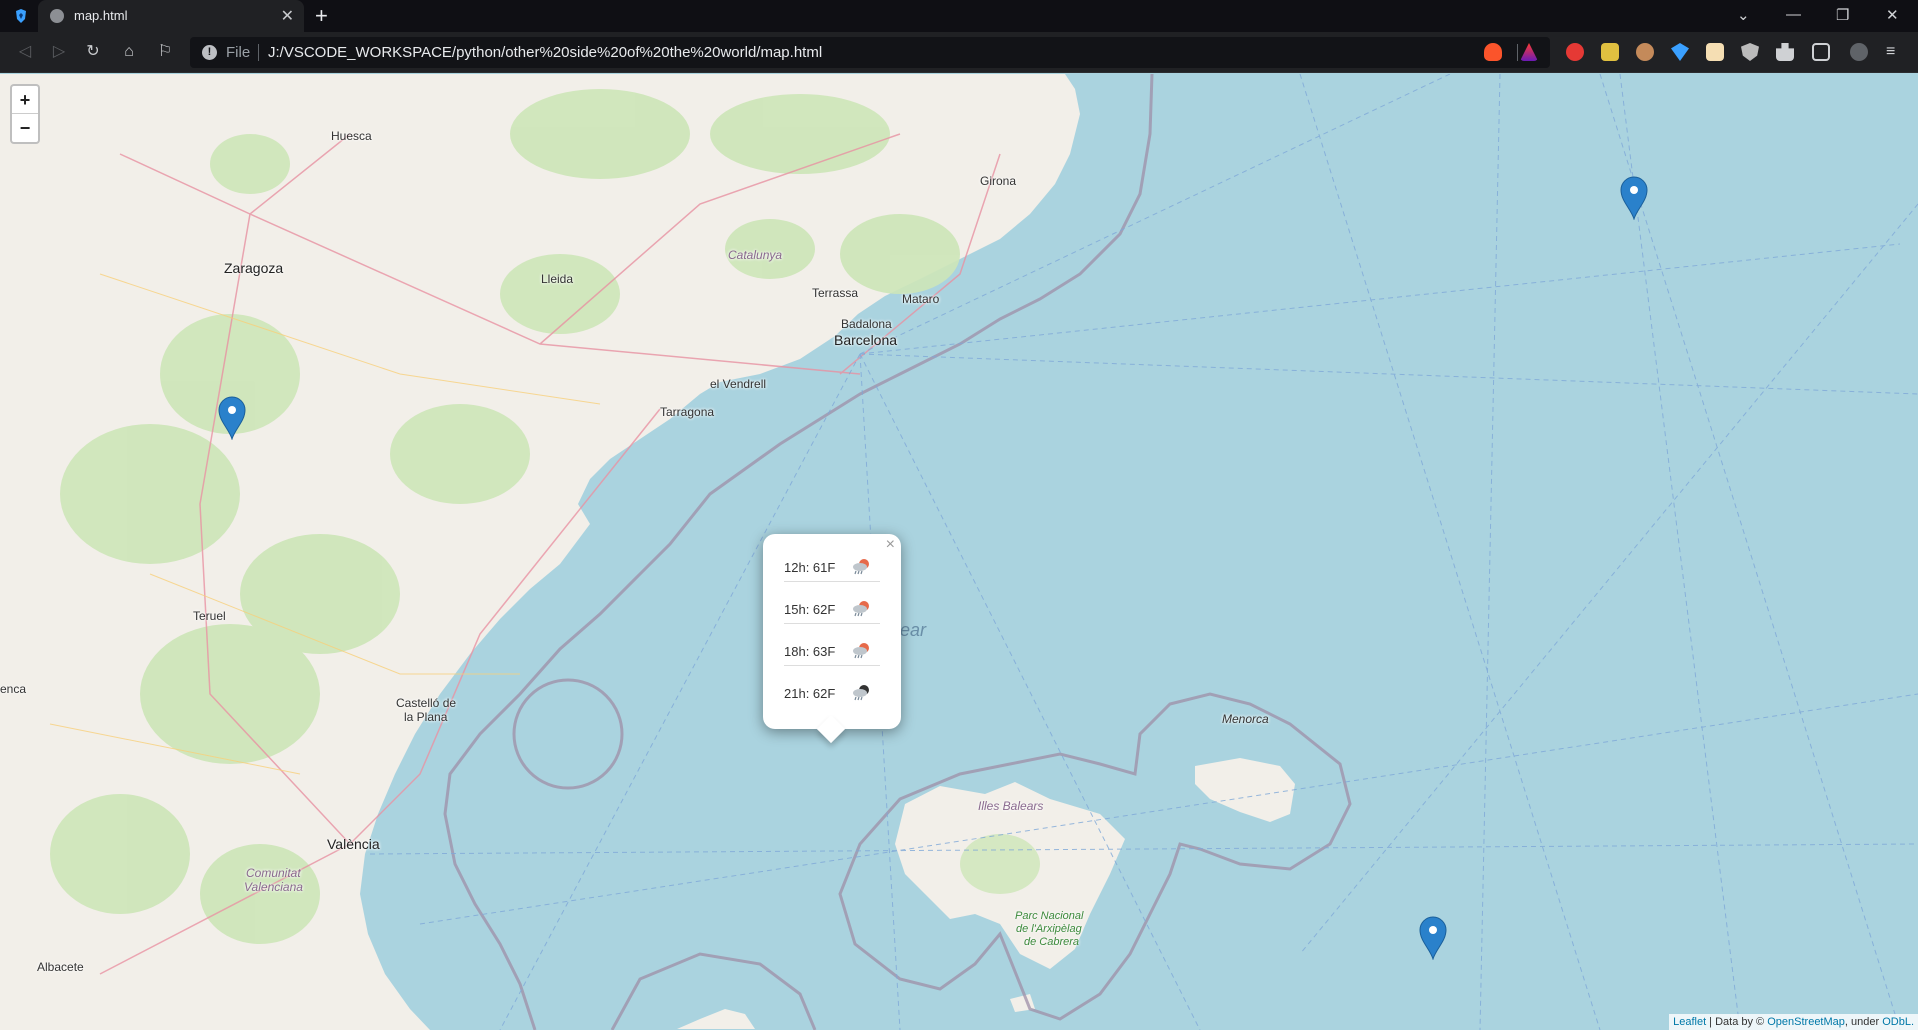 This screenshot has width=1918, height=1030. Describe the element at coordinates (1859, 52) in the screenshot. I see `profile-avatar` at that location.